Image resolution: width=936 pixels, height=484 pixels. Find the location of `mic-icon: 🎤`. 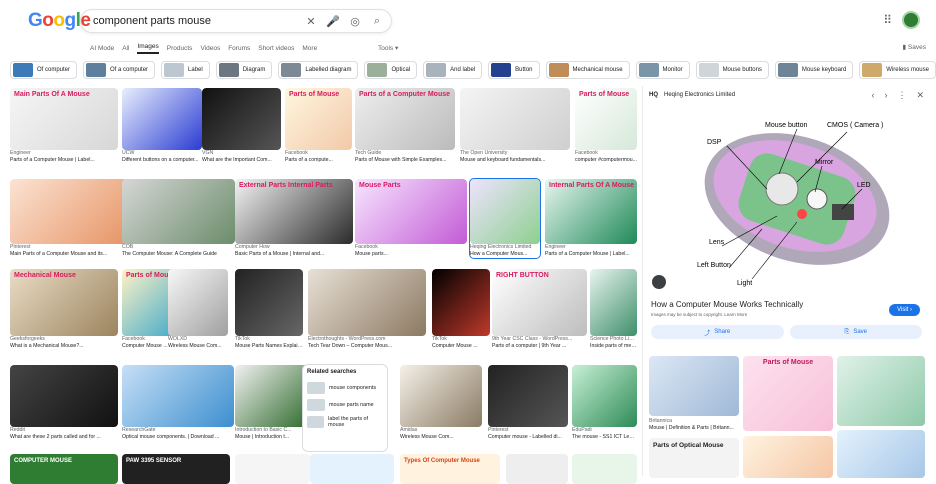

mic-icon: 🎤 is located at coordinates (333, 21).